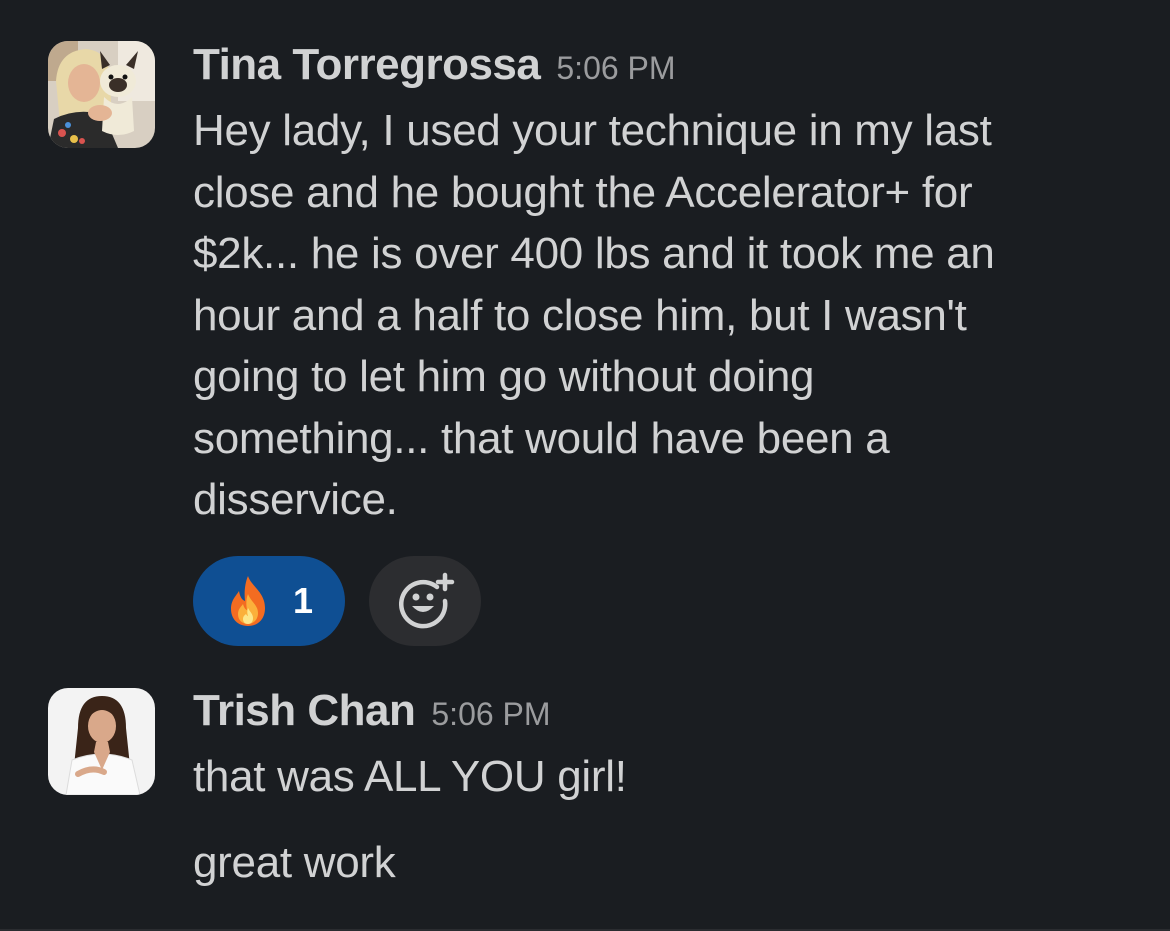 The height and width of the screenshot is (931, 1170). Describe the element at coordinates (269, 601) in the screenshot. I see `reaction-fire: 1` at that location.